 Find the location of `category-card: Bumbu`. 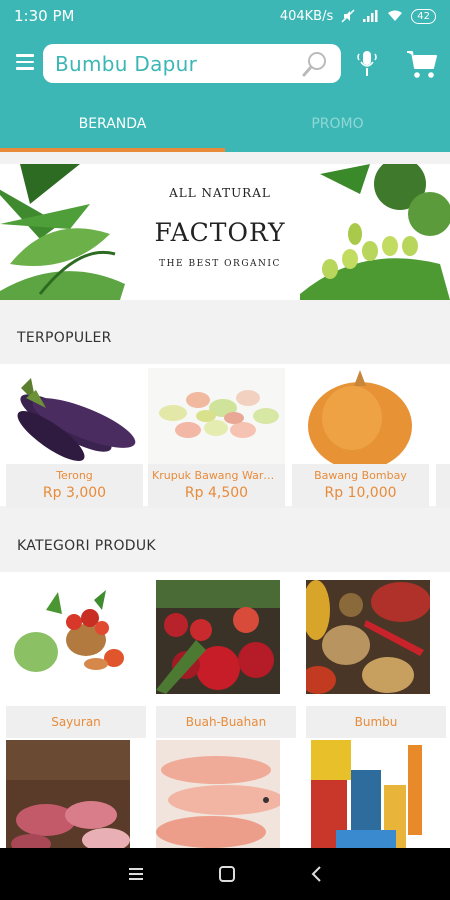

category-card: Bumbu is located at coordinates (373, 659).